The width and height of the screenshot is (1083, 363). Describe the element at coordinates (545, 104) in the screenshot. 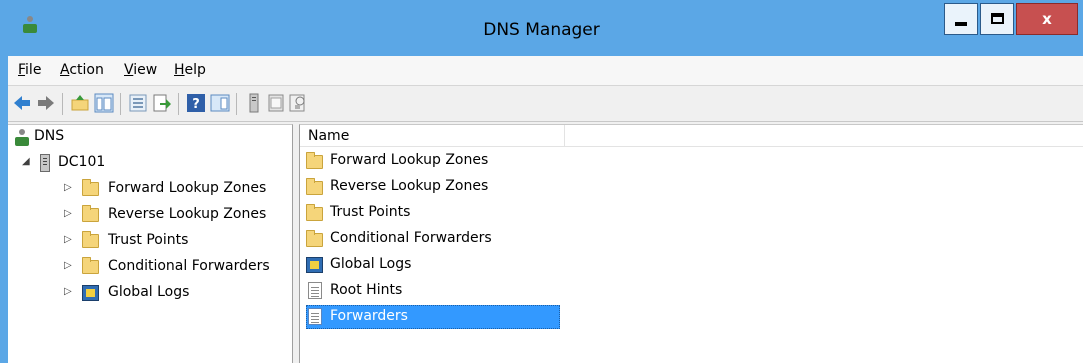

I see `toolbar: ?` at that location.